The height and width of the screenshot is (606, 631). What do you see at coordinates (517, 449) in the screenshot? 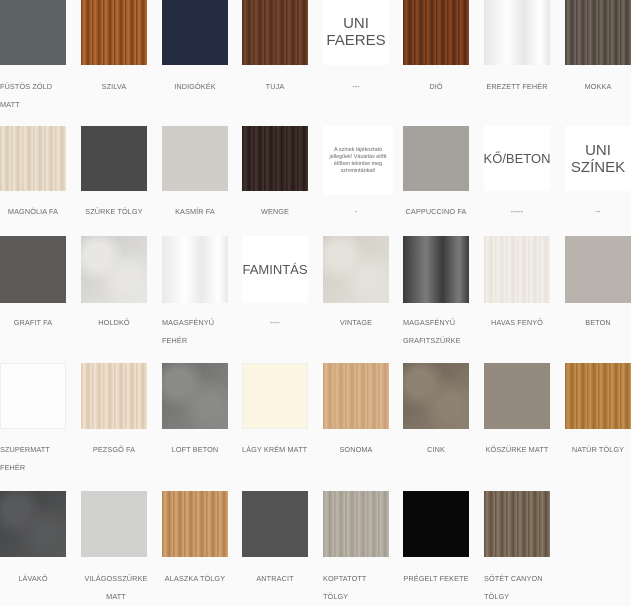
I see `swatch-label: KŐSZÜRKE MATT` at bounding box center [517, 449].